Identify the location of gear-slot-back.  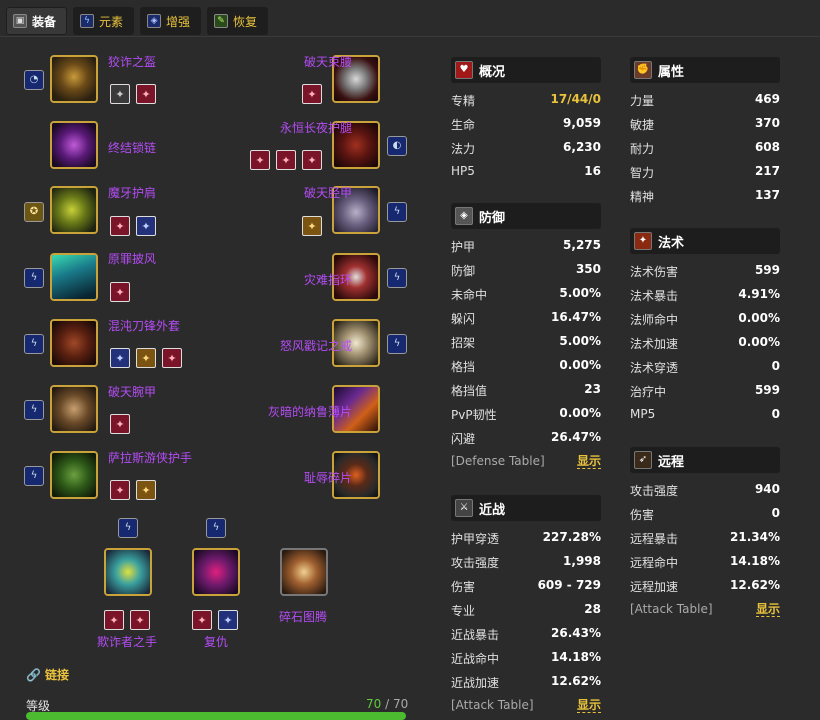
(74, 277).